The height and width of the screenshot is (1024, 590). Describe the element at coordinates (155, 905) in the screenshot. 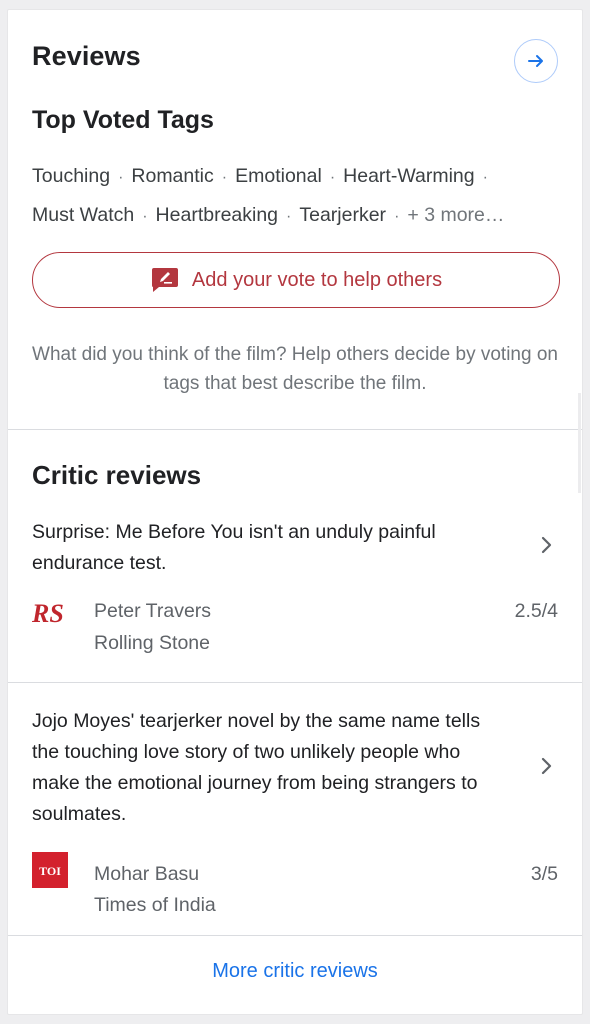

I see `critic-outlet: Times of India` at that location.